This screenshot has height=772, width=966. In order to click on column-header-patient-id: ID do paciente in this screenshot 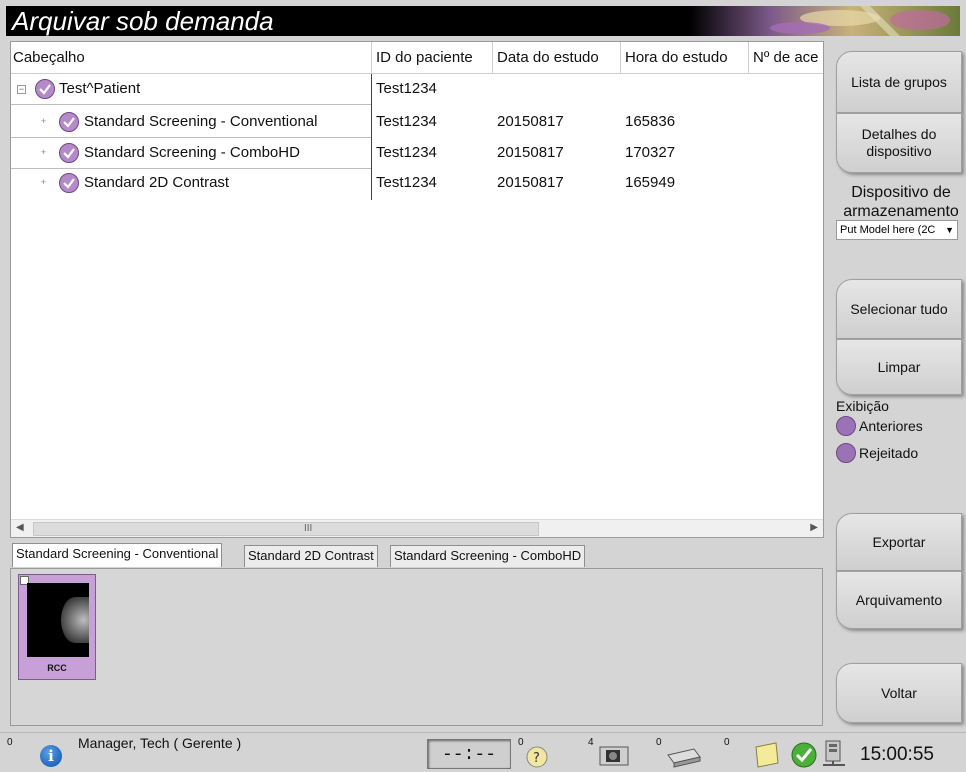, I will do `click(432, 58)`.